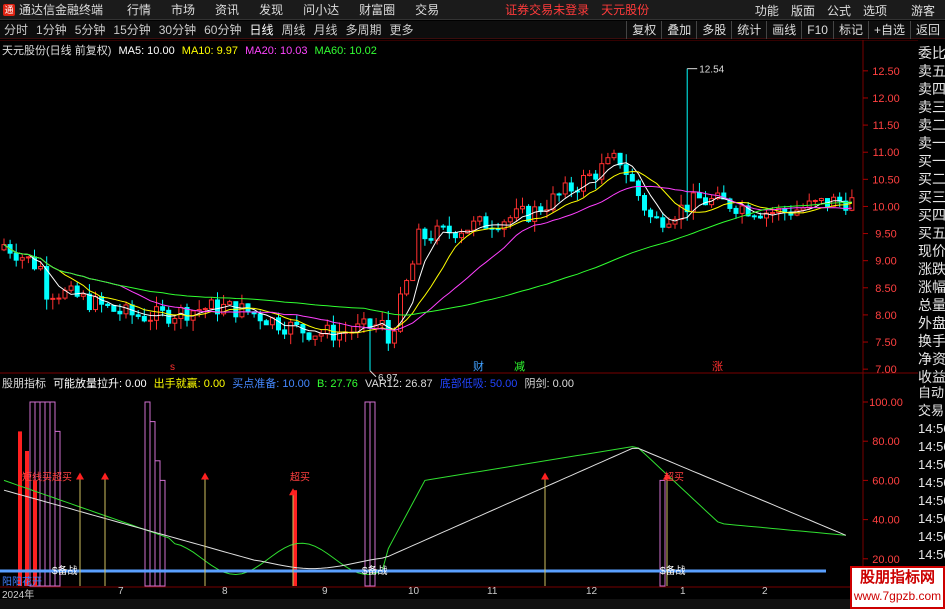 The height and width of the screenshot is (609, 945). What do you see at coordinates (16, 29) in the screenshot?
I see `period-fenshi: 分时` at bounding box center [16, 29].